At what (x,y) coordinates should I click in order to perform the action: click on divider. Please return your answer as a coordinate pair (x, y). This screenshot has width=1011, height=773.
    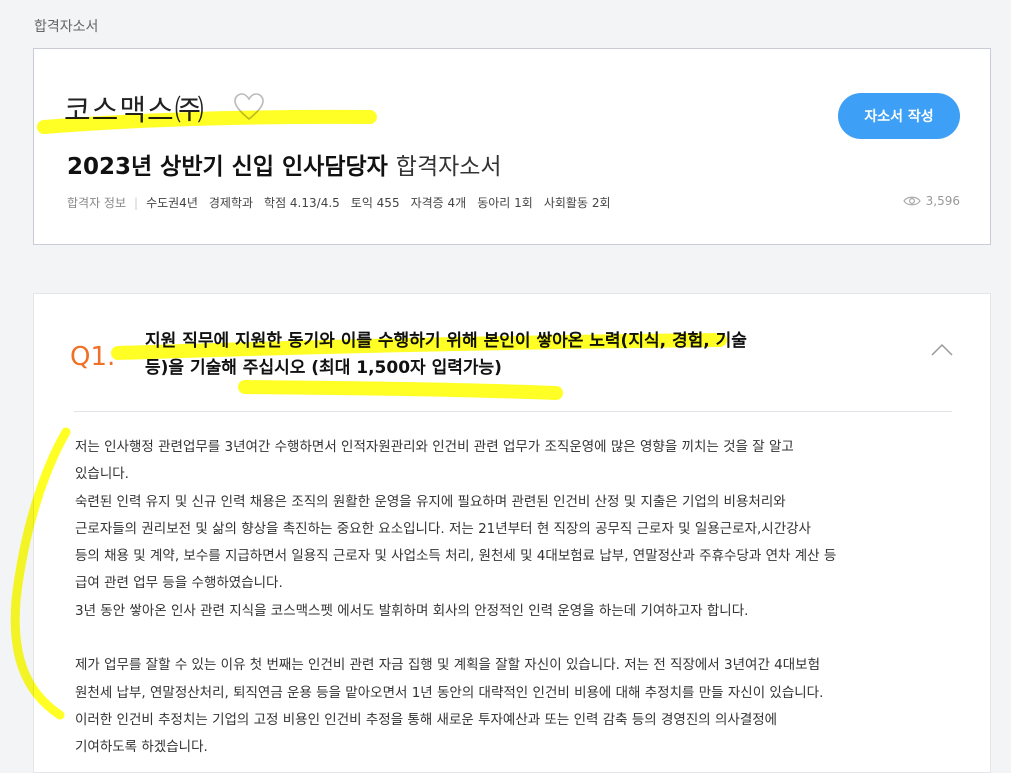
    Looking at the image, I should click on (513, 411).